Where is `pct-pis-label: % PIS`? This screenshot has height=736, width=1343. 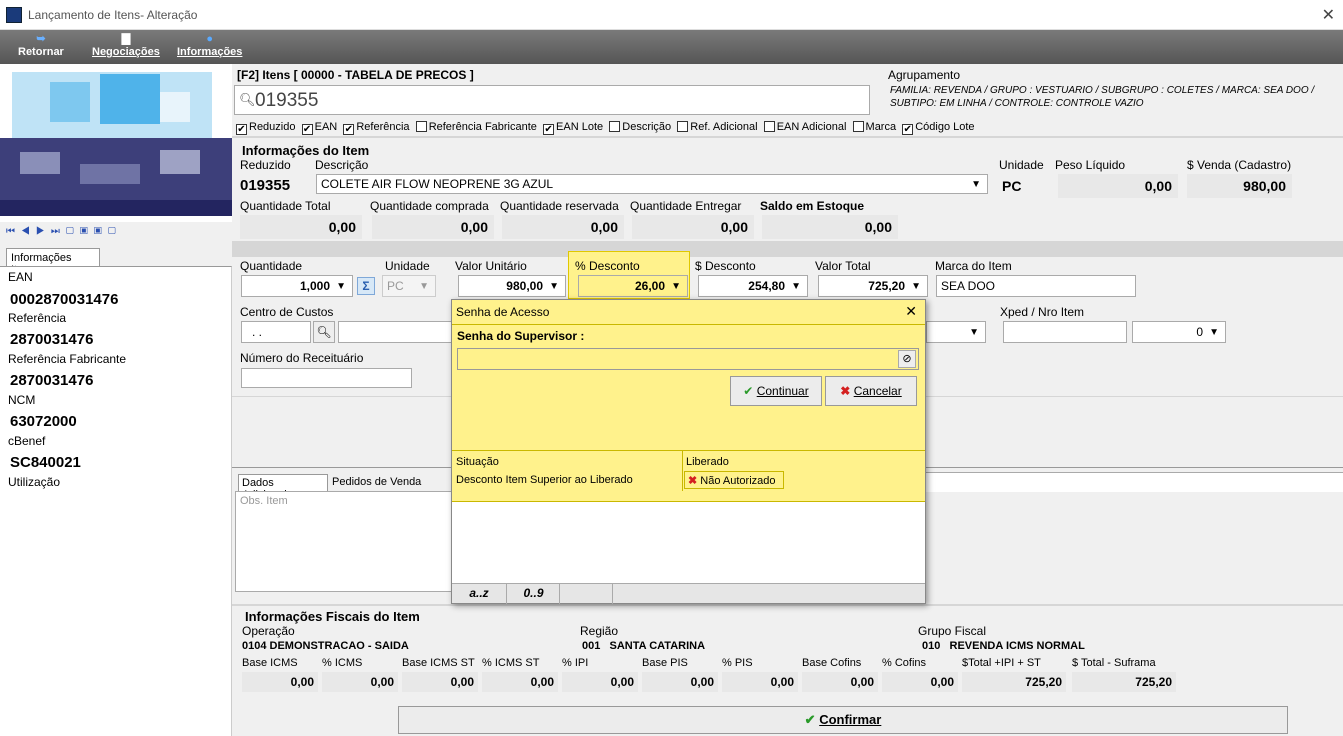 pct-pis-label: % PIS is located at coordinates (737, 663).